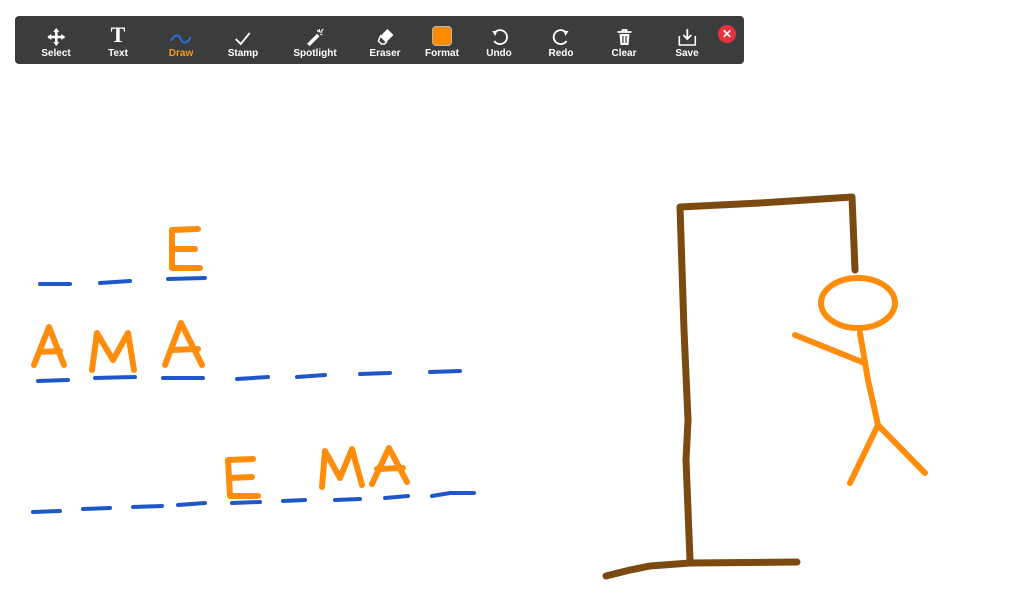  I want to click on hangman-figure, so click(860, 380).